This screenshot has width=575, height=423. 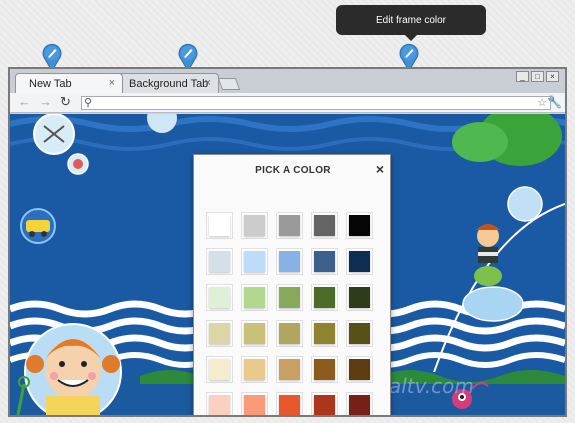 What do you see at coordinates (65, 102) in the screenshot?
I see `reload-icon: ↻` at bounding box center [65, 102].